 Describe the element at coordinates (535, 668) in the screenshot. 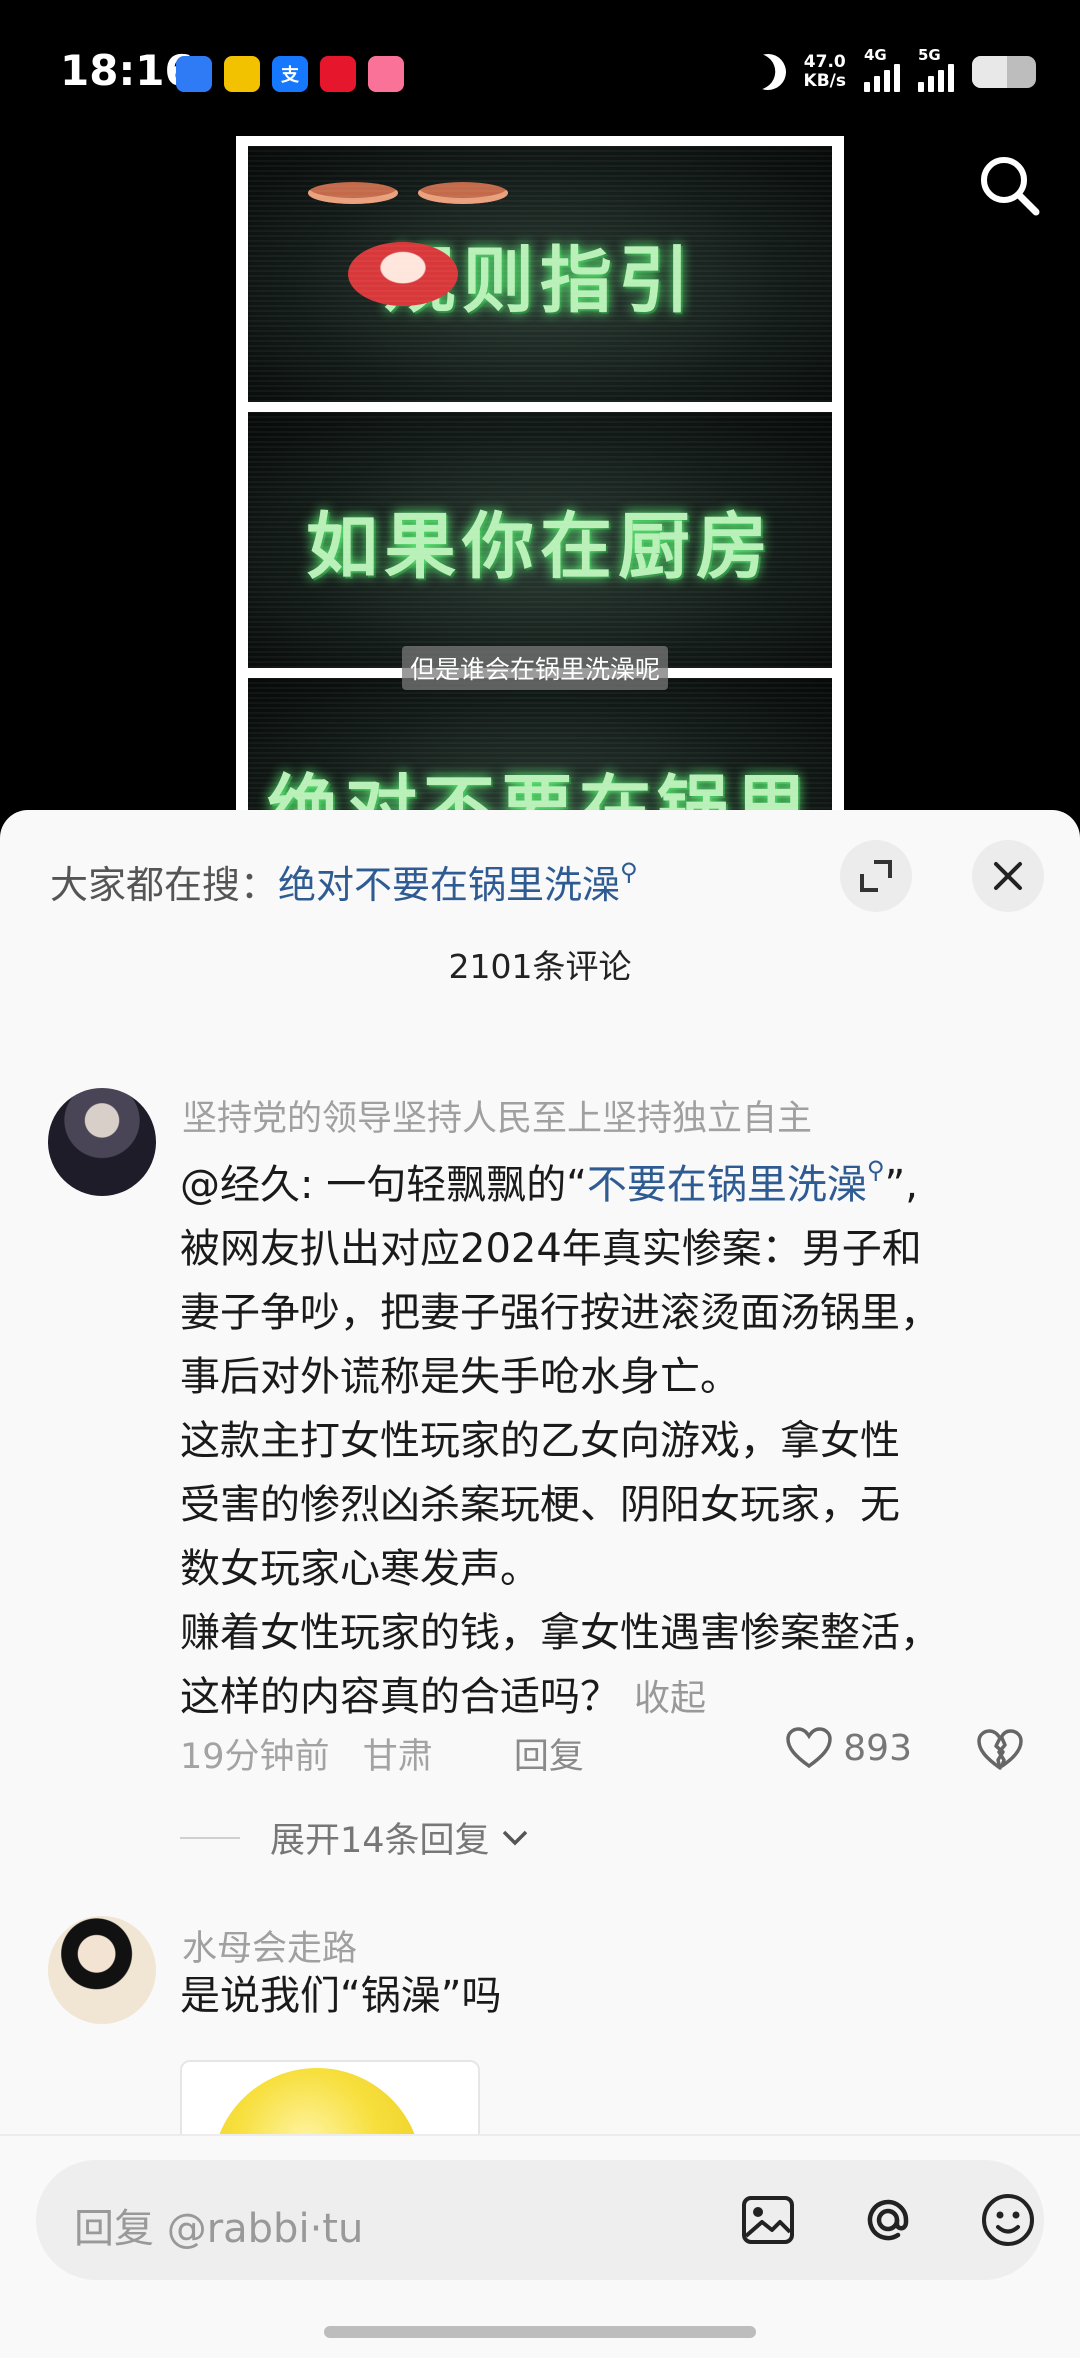

I see `video-subtitle: 但是谁会在锅里洗澡呢` at that location.